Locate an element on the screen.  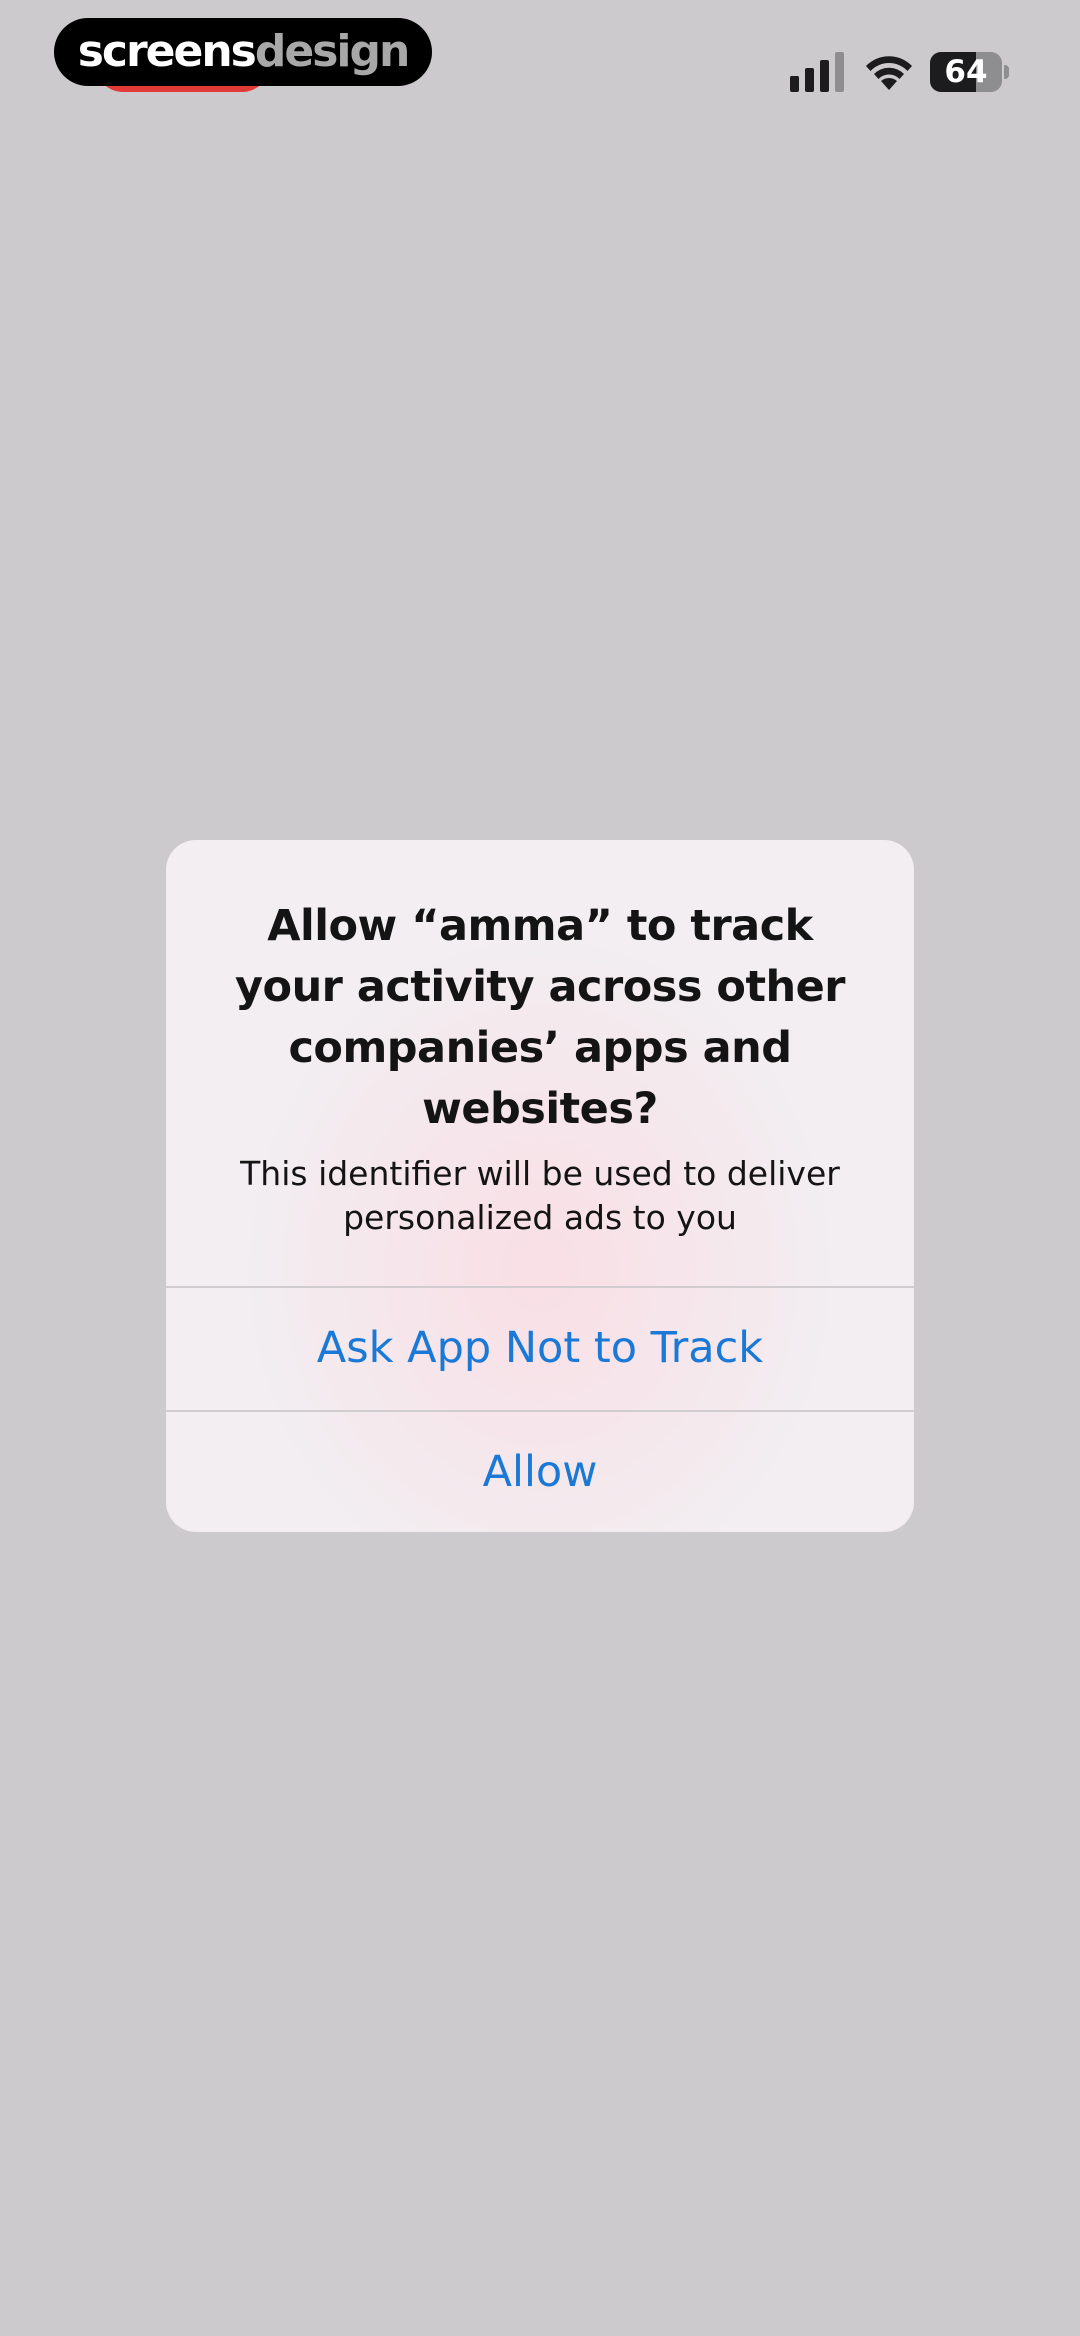
watermark-logo: screens design is located at coordinates (243, 52).